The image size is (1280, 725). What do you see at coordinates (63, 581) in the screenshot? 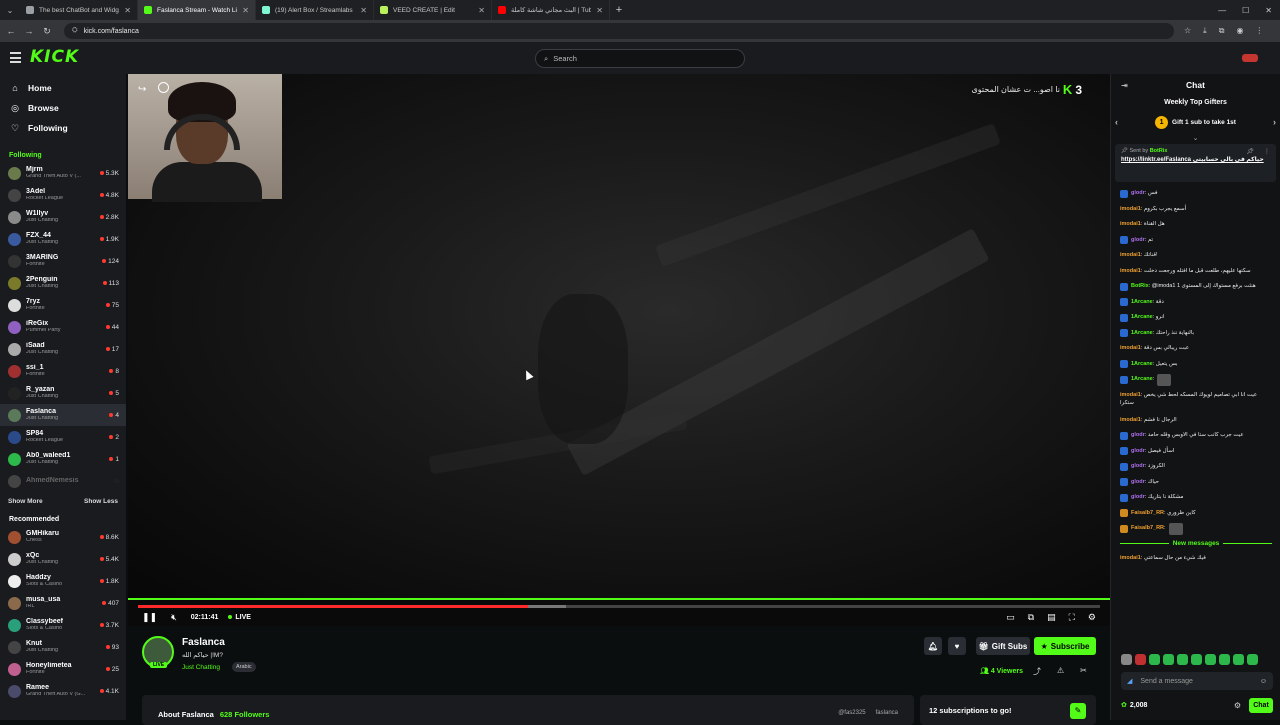
I see `sidebar-channel: Haddzy Slots & Casino 1.8K` at bounding box center [63, 581].